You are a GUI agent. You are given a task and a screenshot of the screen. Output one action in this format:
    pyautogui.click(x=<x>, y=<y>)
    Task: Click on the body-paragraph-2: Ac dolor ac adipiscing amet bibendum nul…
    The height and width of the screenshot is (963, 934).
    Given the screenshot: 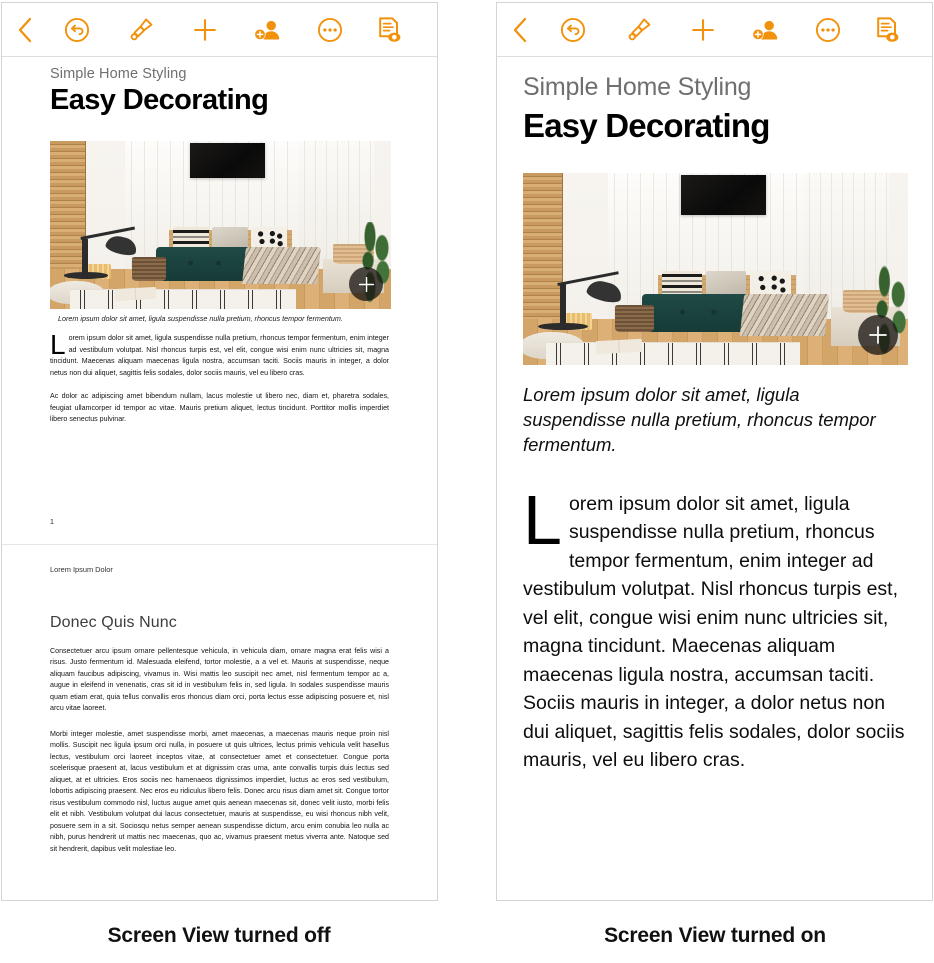 What is the action you would take?
    pyautogui.click(x=219, y=408)
    